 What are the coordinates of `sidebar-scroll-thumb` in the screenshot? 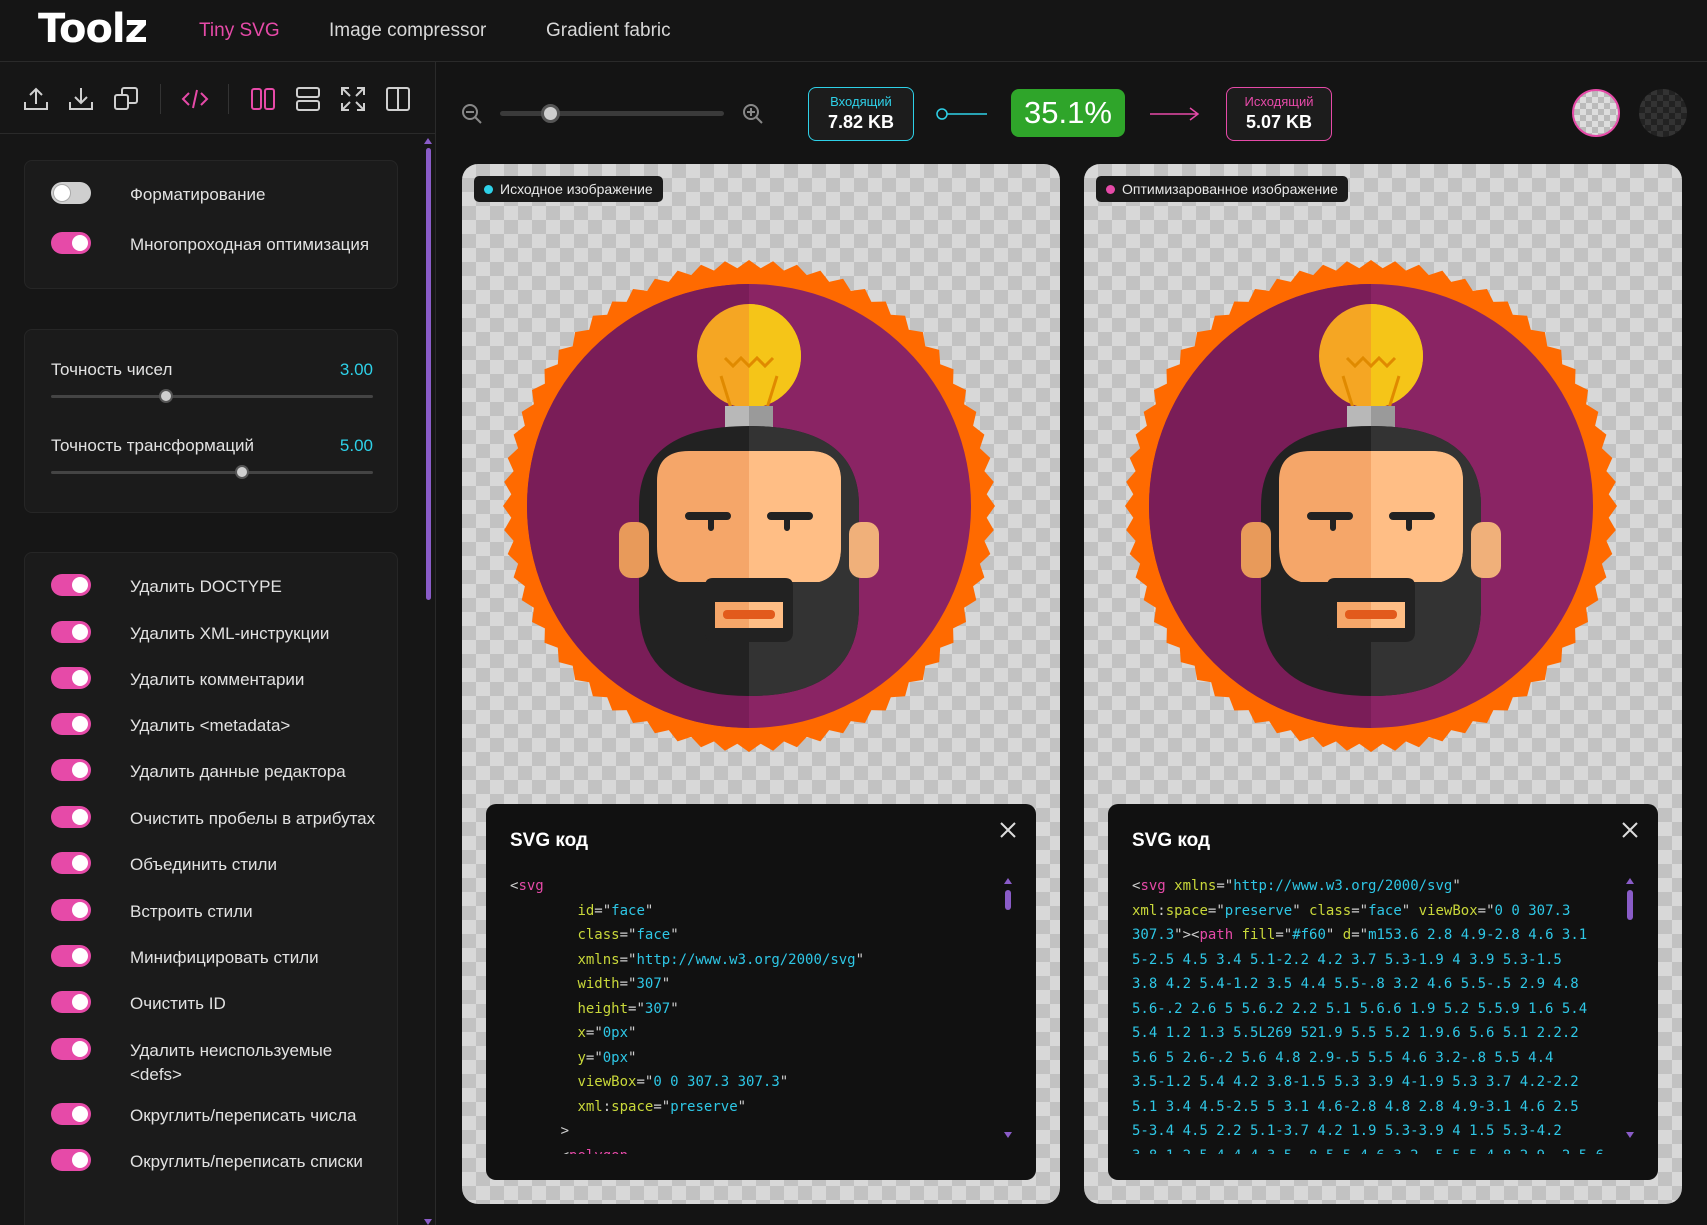 It's located at (428, 374).